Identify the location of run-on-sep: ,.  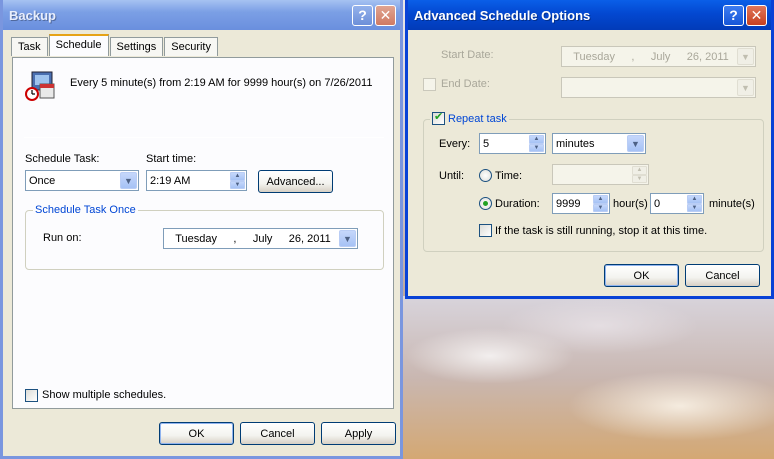
(235, 238).